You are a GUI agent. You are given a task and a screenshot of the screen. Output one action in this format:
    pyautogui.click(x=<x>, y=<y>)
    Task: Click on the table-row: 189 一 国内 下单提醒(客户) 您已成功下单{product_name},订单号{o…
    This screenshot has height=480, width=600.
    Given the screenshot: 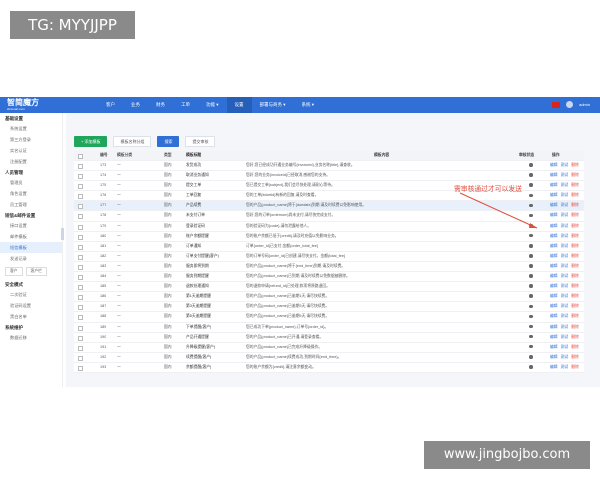 What is the action you would take?
    pyautogui.click(x=329, y=328)
    